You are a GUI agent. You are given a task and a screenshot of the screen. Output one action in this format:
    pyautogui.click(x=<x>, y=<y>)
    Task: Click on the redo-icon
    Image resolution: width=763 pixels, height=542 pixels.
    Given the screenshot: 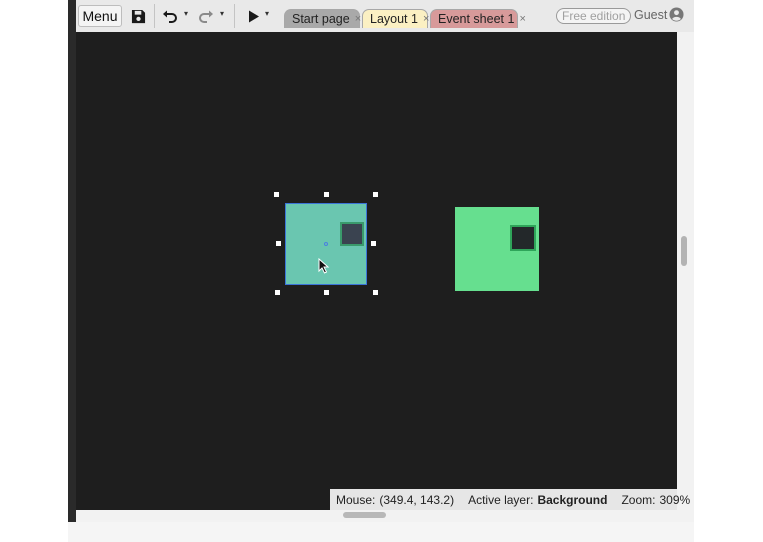 What is the action you would take?
    pyautogui.click(x=206, y=16)
    